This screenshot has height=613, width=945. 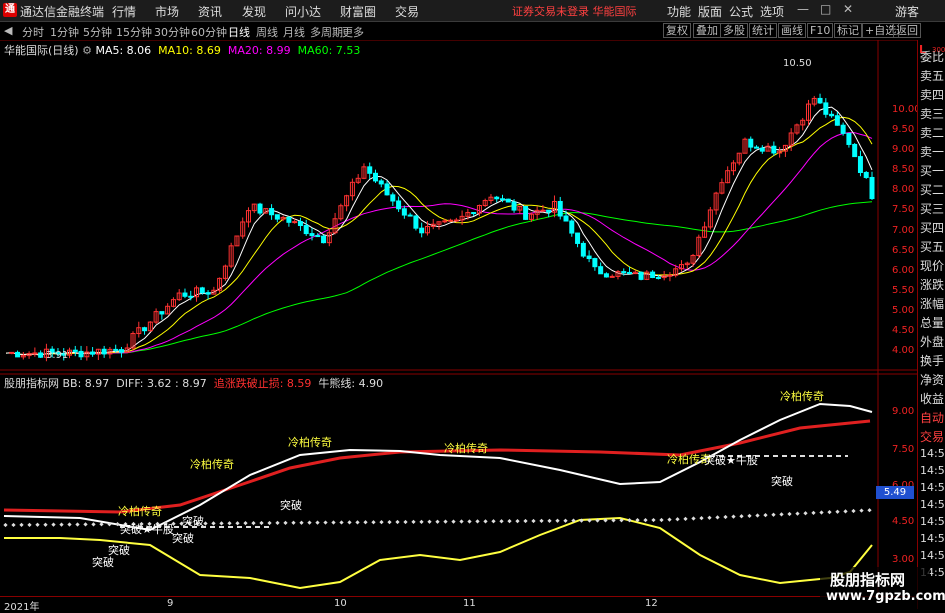 What do you see at coordinates (326, 32) in the screenshot?
I see `period-tab: 多周期` at bounding box center [326, 32].